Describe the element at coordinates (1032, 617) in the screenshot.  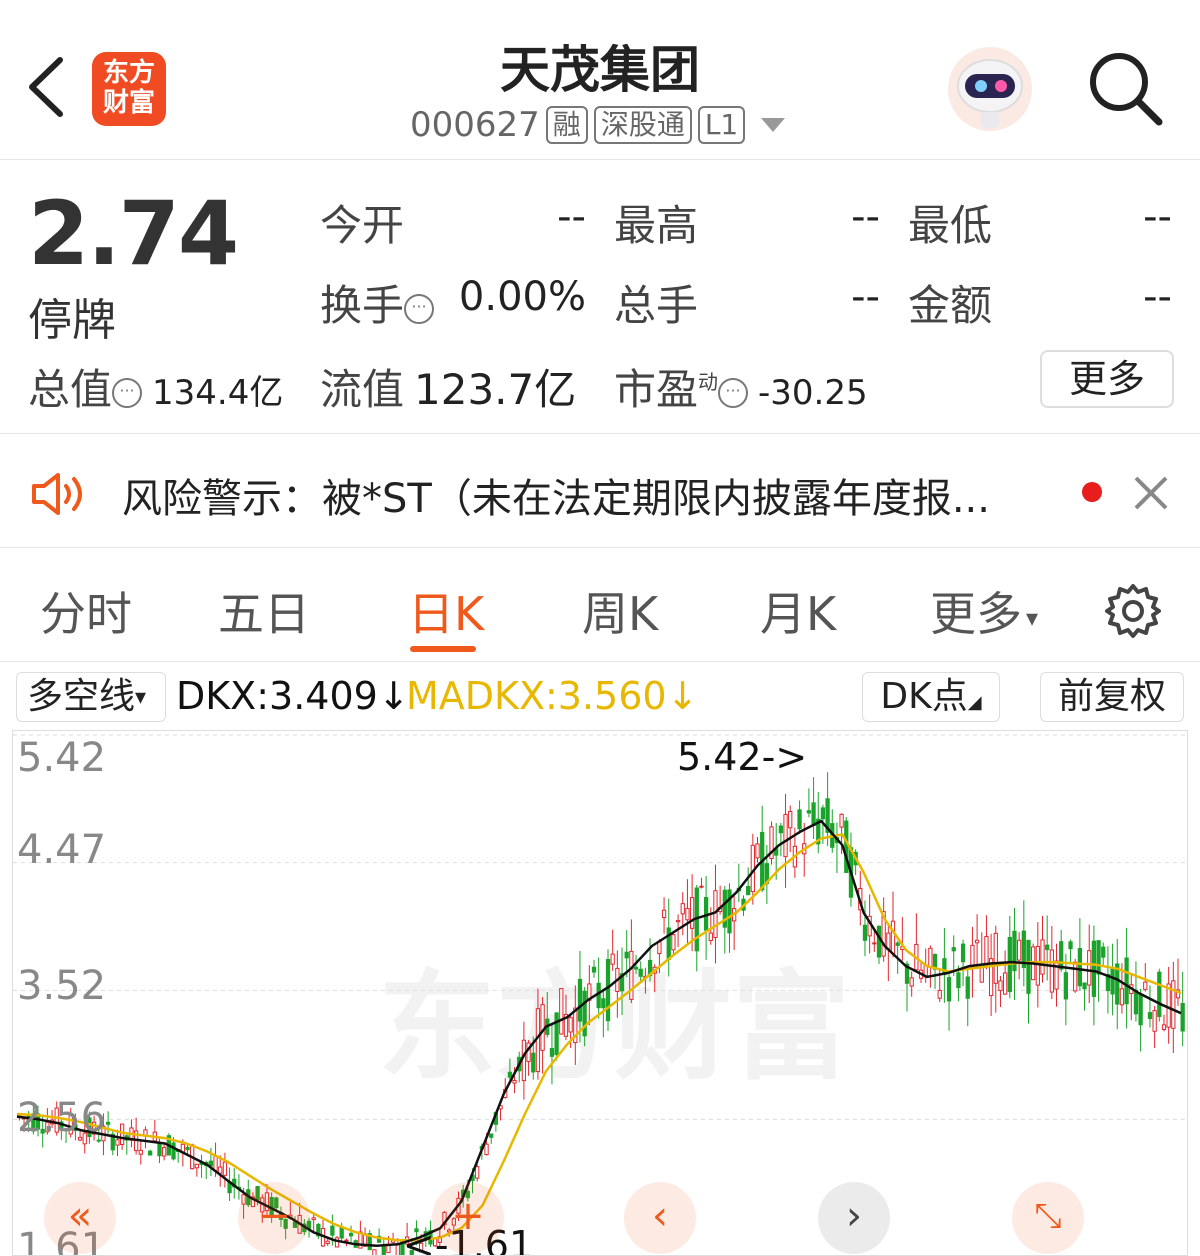
I see `dropdown-caret-icon: ▾` at that location.